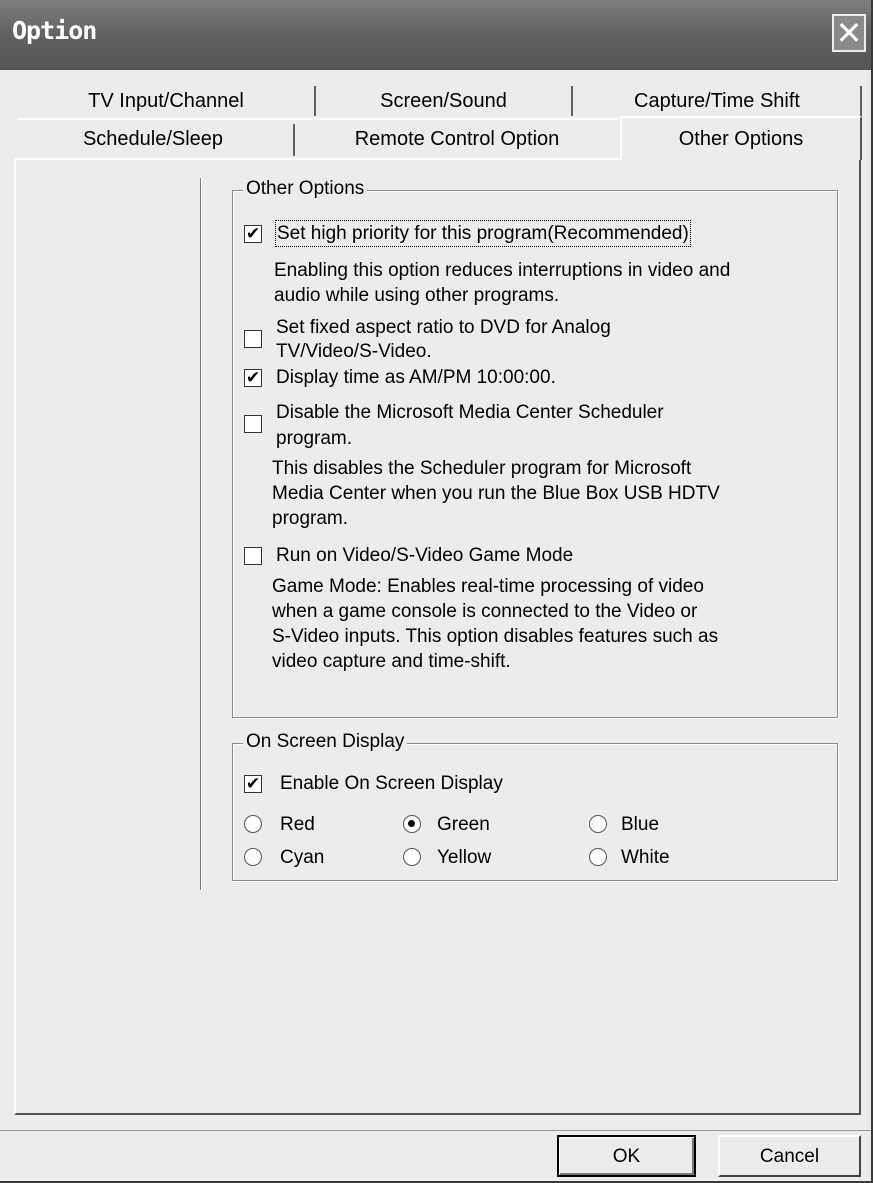 Image resolution: width=873 pixels, height=1183 pixels. What do you see at coordinates (717, 99) in the screenshot?
I see `tab-capture-time-shift: Capture/Time Shift` at bounding box center [717, 99].